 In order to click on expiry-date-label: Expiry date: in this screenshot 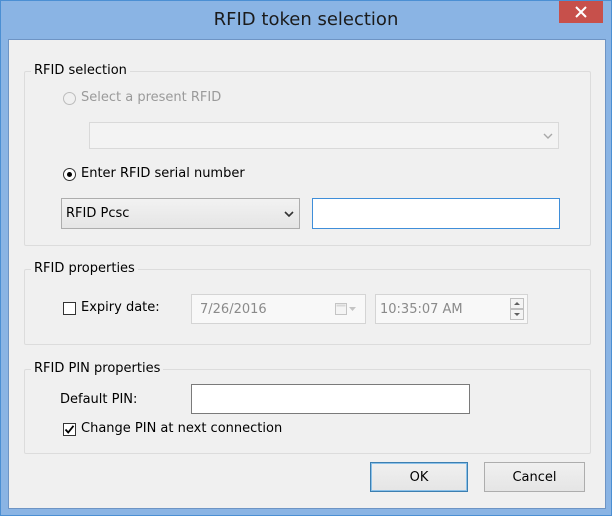, I will do `click(120, 307)`.